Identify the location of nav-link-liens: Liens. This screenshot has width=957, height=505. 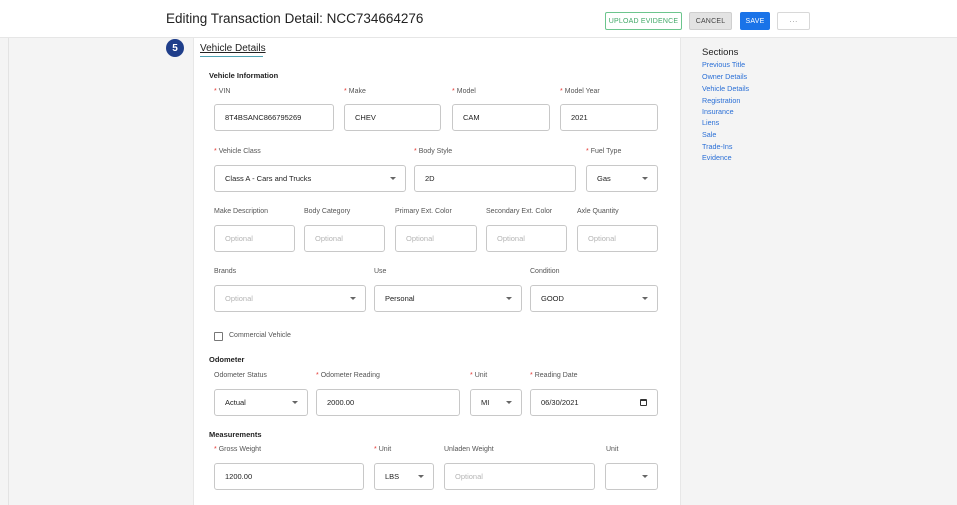
(710, 122).